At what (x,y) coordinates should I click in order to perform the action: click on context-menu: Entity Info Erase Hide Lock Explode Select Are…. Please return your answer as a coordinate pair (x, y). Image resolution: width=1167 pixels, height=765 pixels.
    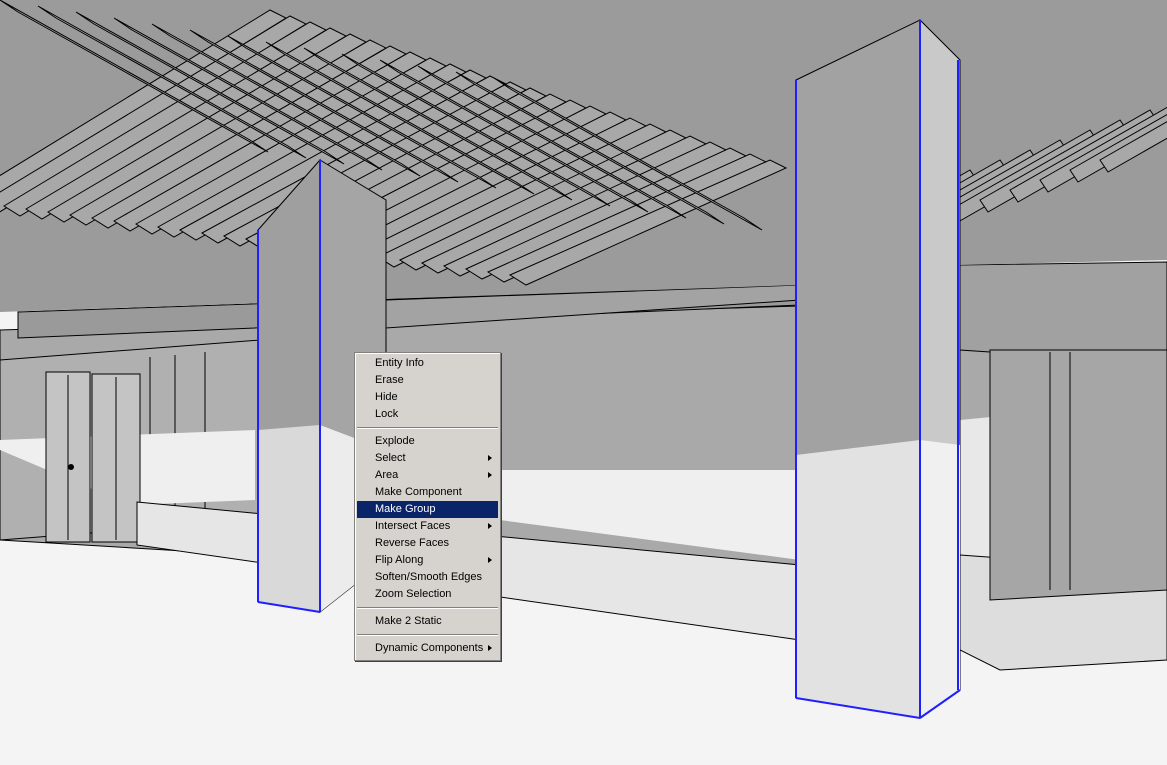
    Looking at the image, I should click on (427, 506).